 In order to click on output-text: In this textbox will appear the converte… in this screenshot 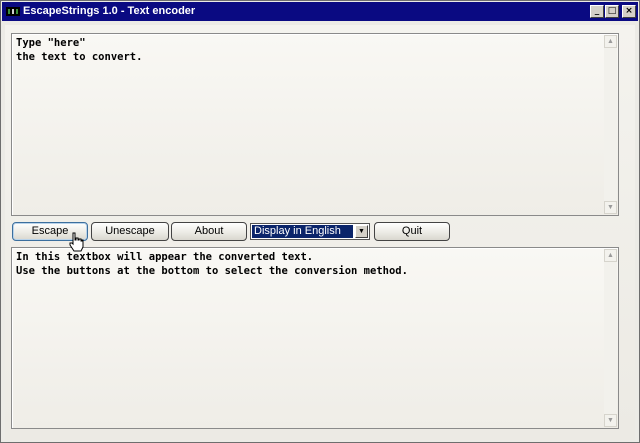, I will do `click(308, 264)`.